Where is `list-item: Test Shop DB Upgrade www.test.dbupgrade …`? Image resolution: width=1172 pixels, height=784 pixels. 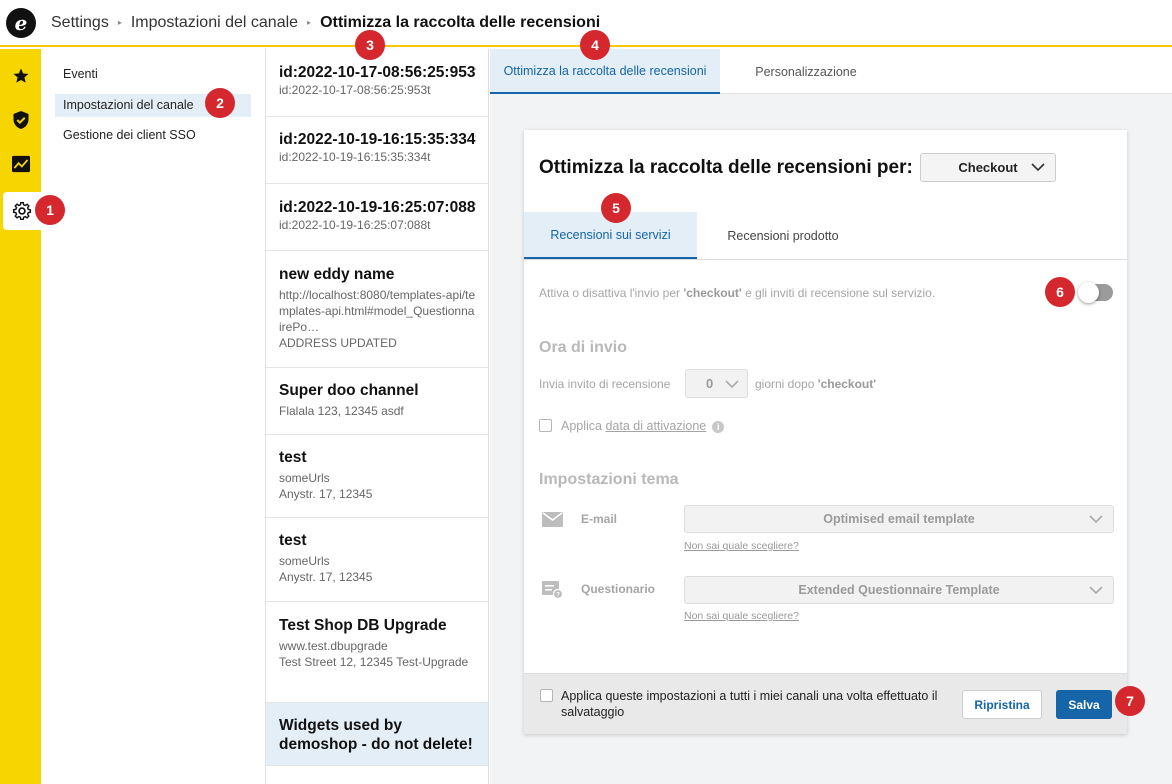
list-item: Test Shop DB Upgrade www.test.dbupgrade … is located at coordinates (377, 652).